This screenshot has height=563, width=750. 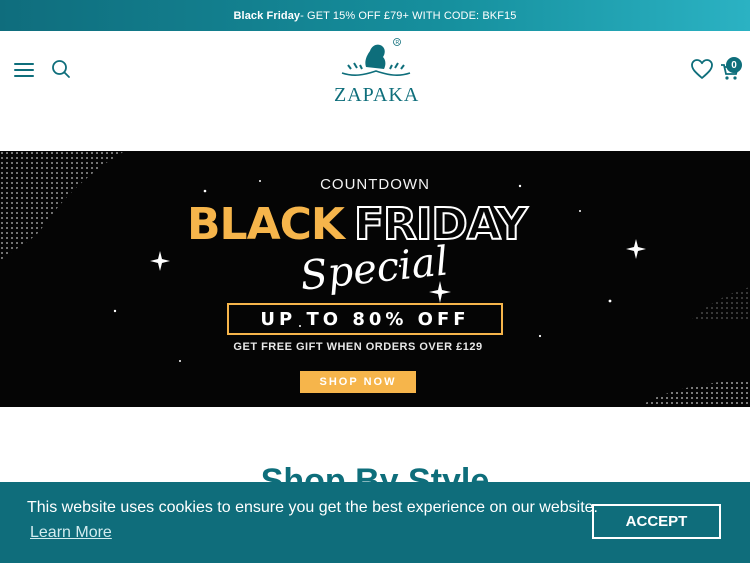 I want to click on banner-countdown-label: COUNTDOWN, so click(x=375, y=184).